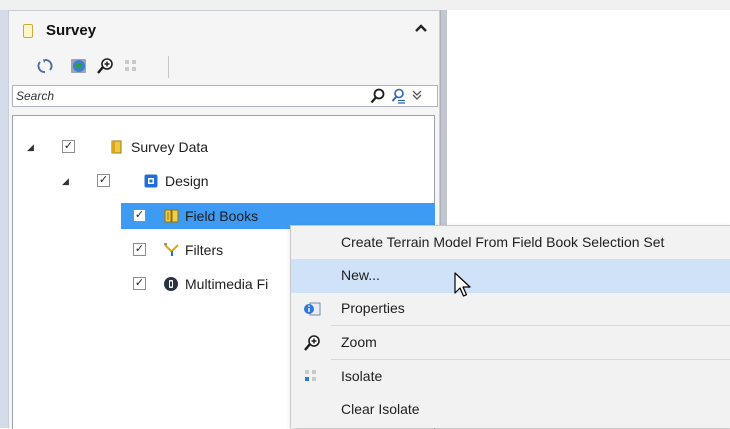 The height and width of the screenshot is (429, 730). Describe the element at coordinates (71, 30) in the screenshot. I see `panel-title: Survey` at that location.